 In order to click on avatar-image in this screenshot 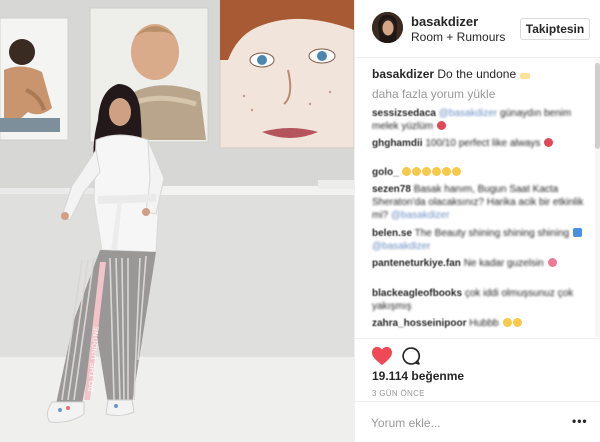, I will do `click(387, 27)`.